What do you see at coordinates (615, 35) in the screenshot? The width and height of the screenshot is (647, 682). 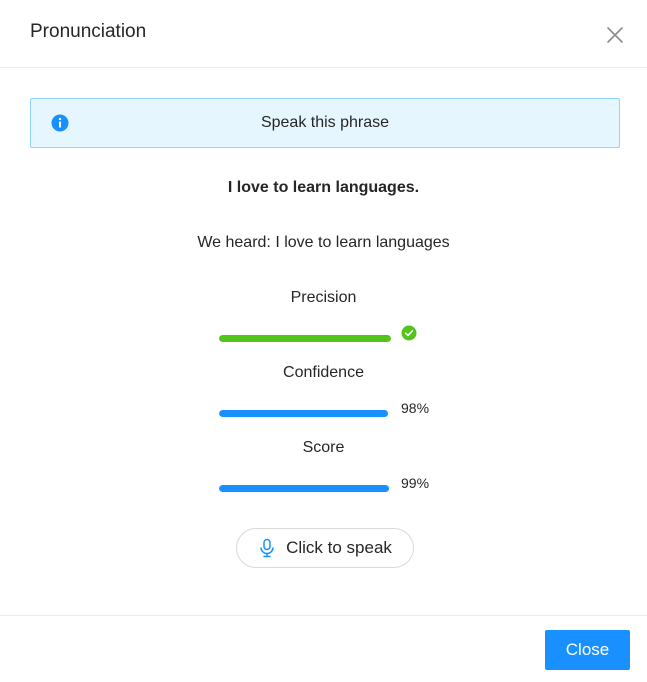 I see `close-icon` at bounding box center [615, 35].